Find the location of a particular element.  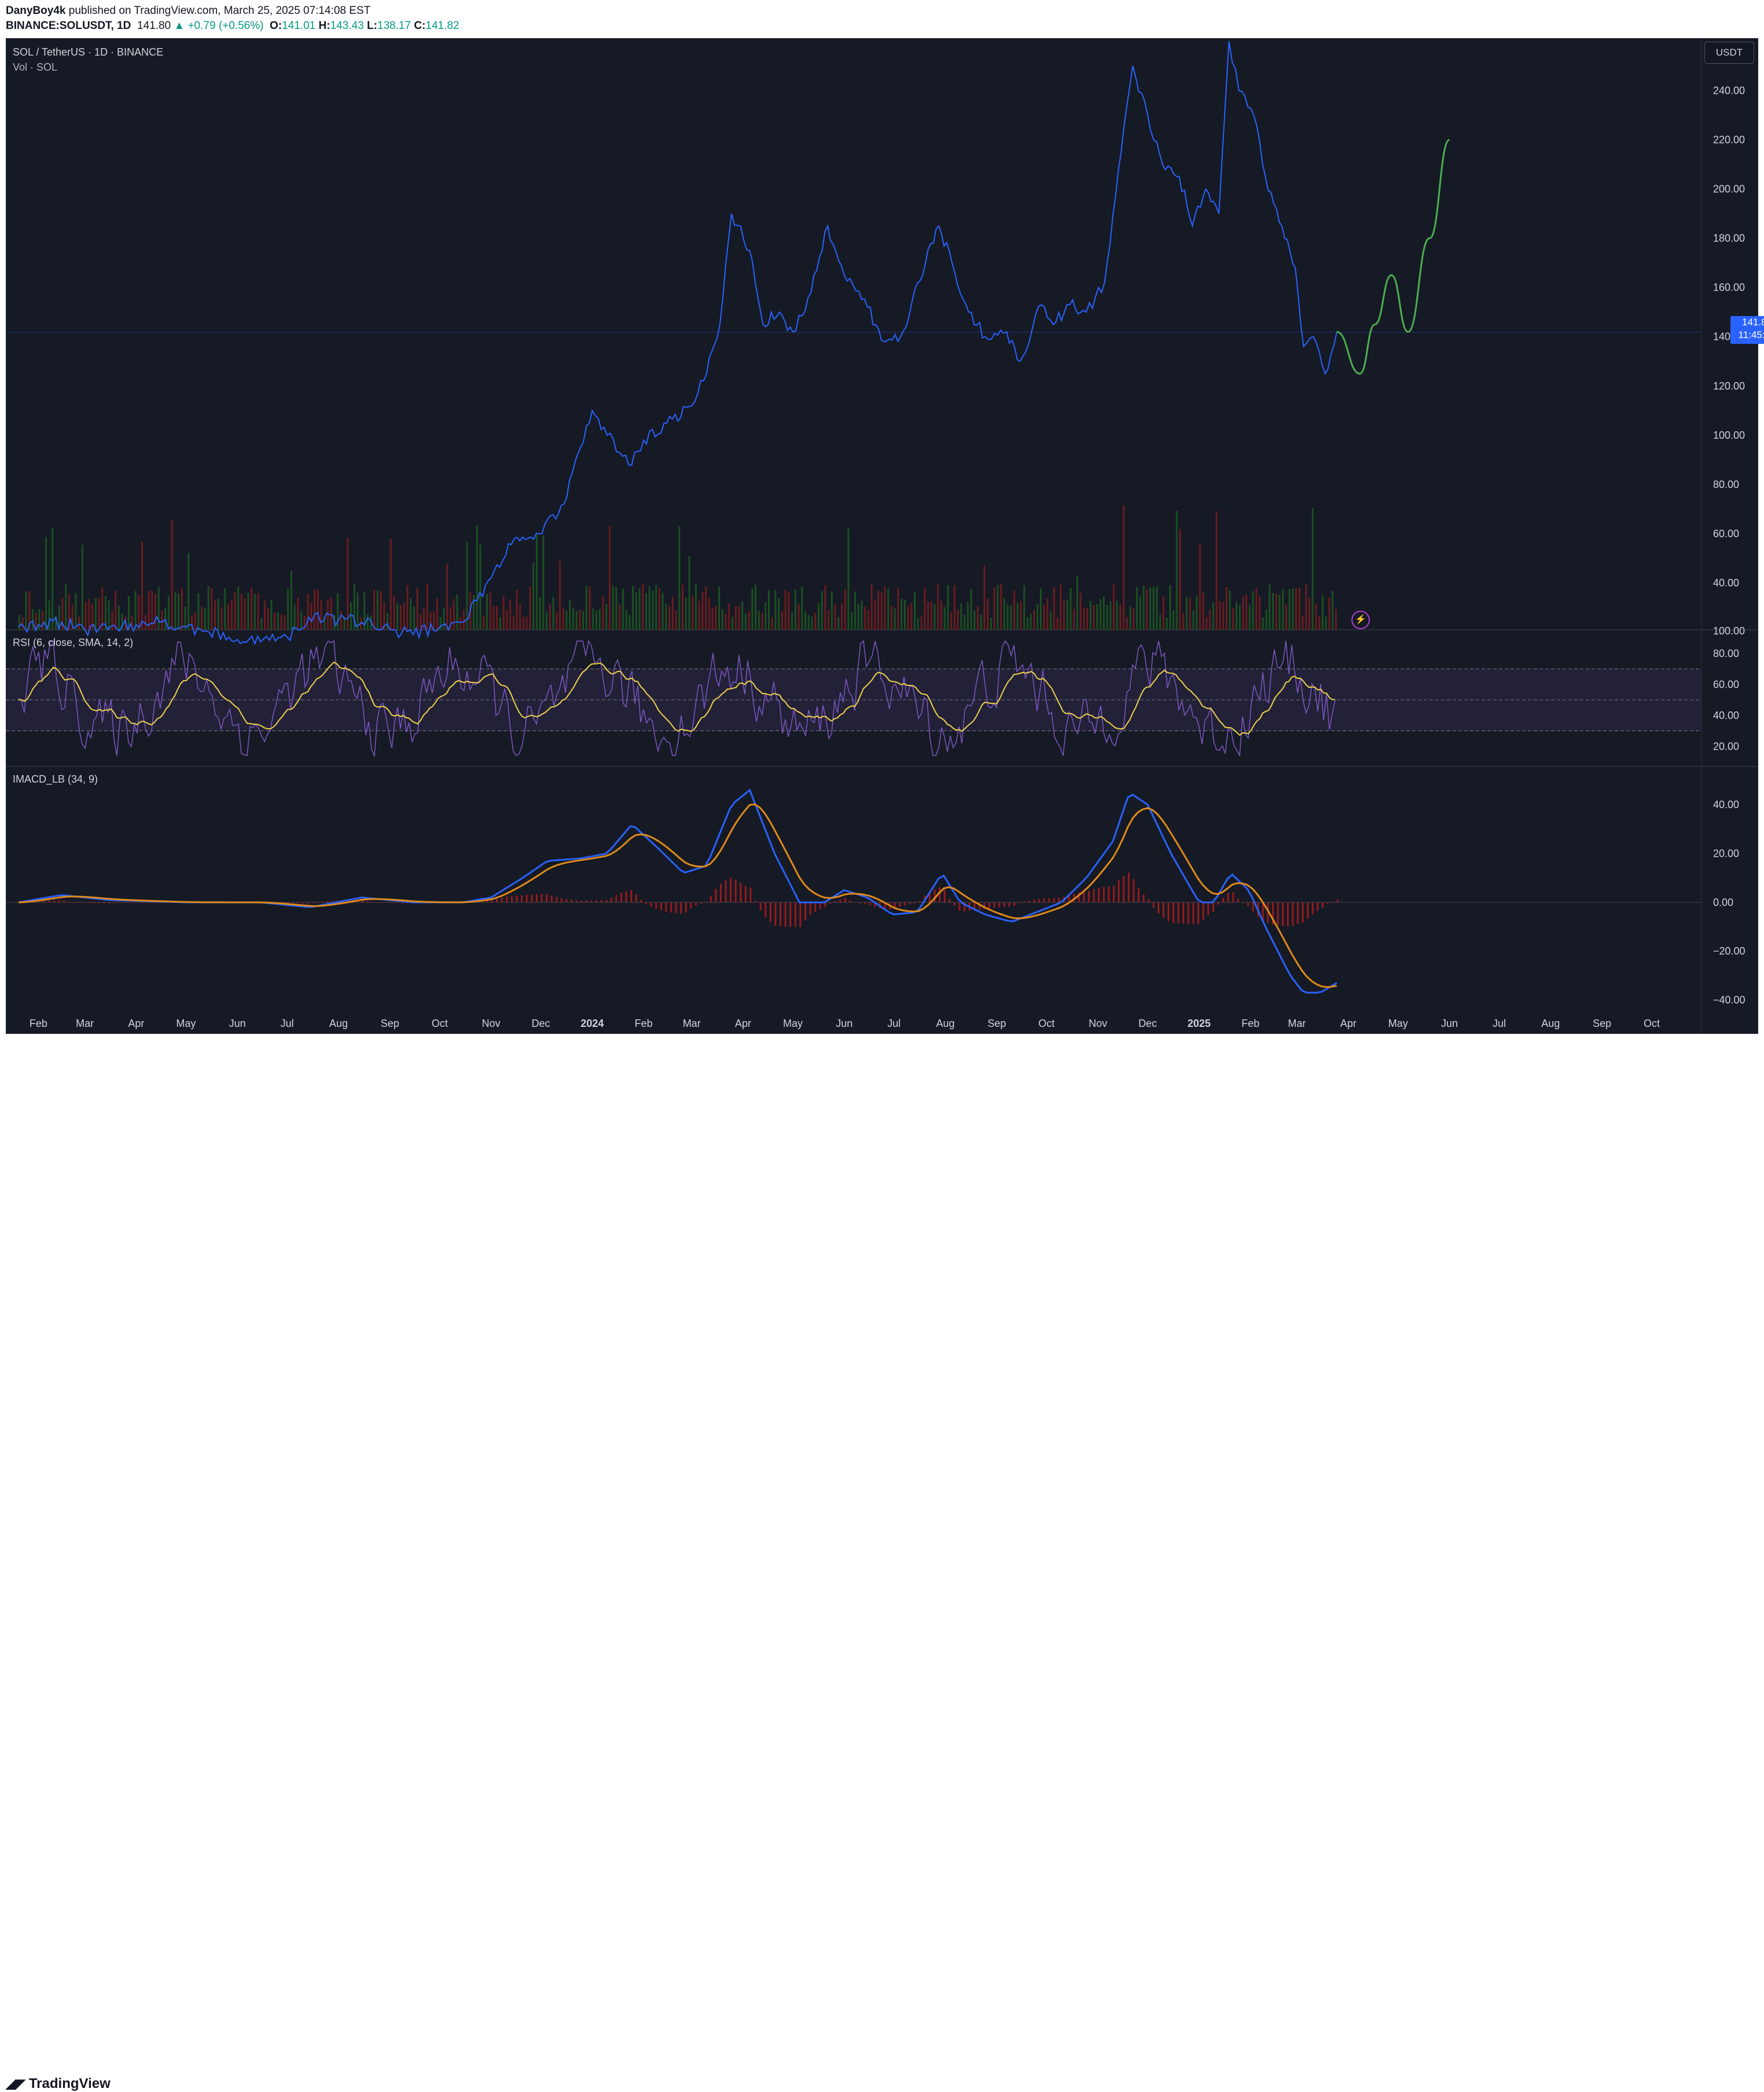

time-axis-label: Apr is located at coordinates (136, 1023).